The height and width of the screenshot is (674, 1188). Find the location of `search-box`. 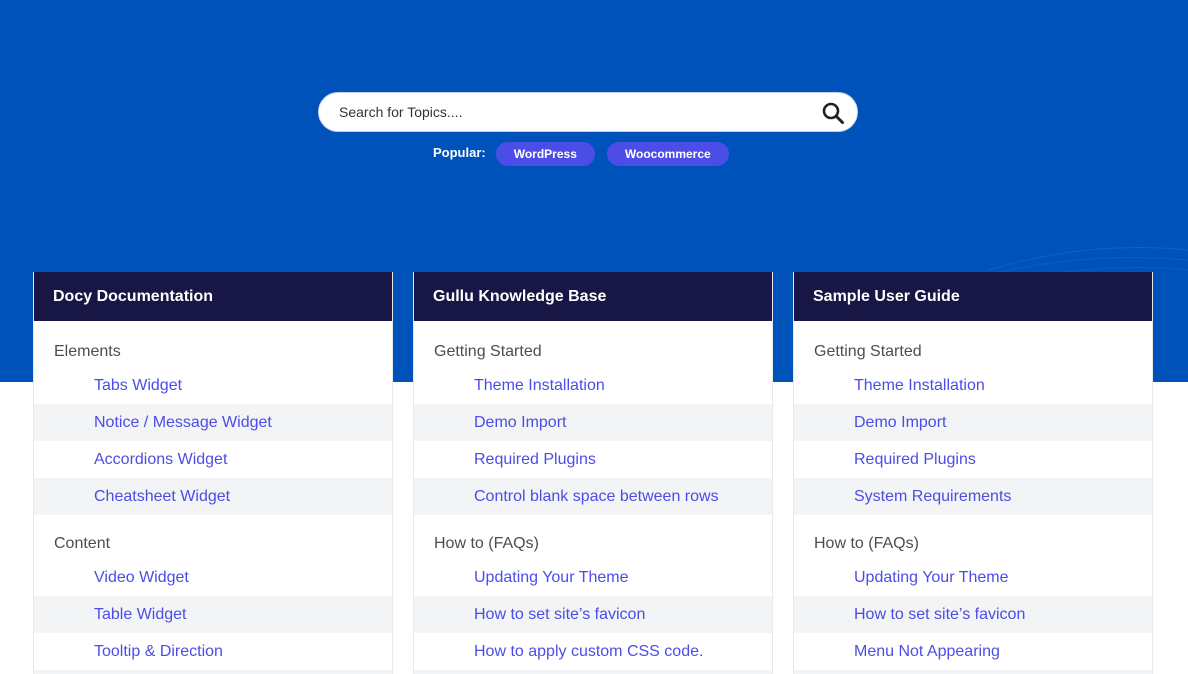

search-box is located at coordinates (588, 112).